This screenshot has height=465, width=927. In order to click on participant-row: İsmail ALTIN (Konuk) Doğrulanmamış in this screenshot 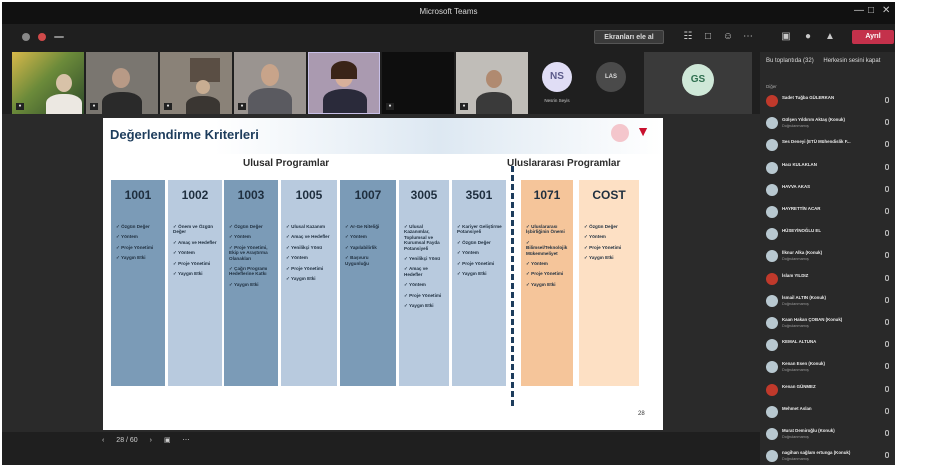, I will do `click(827, 301)`.